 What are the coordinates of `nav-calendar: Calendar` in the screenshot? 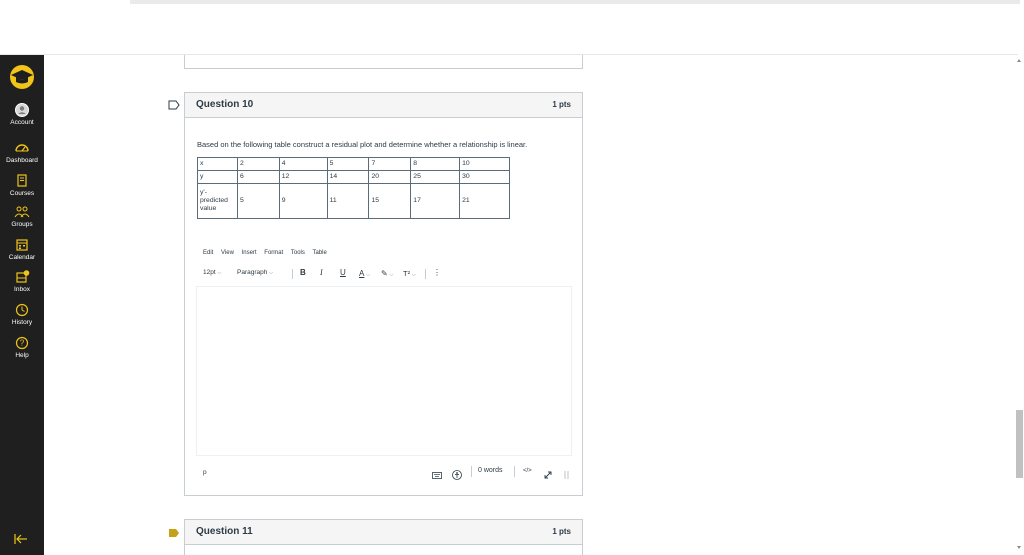 It's located at (22, 250).